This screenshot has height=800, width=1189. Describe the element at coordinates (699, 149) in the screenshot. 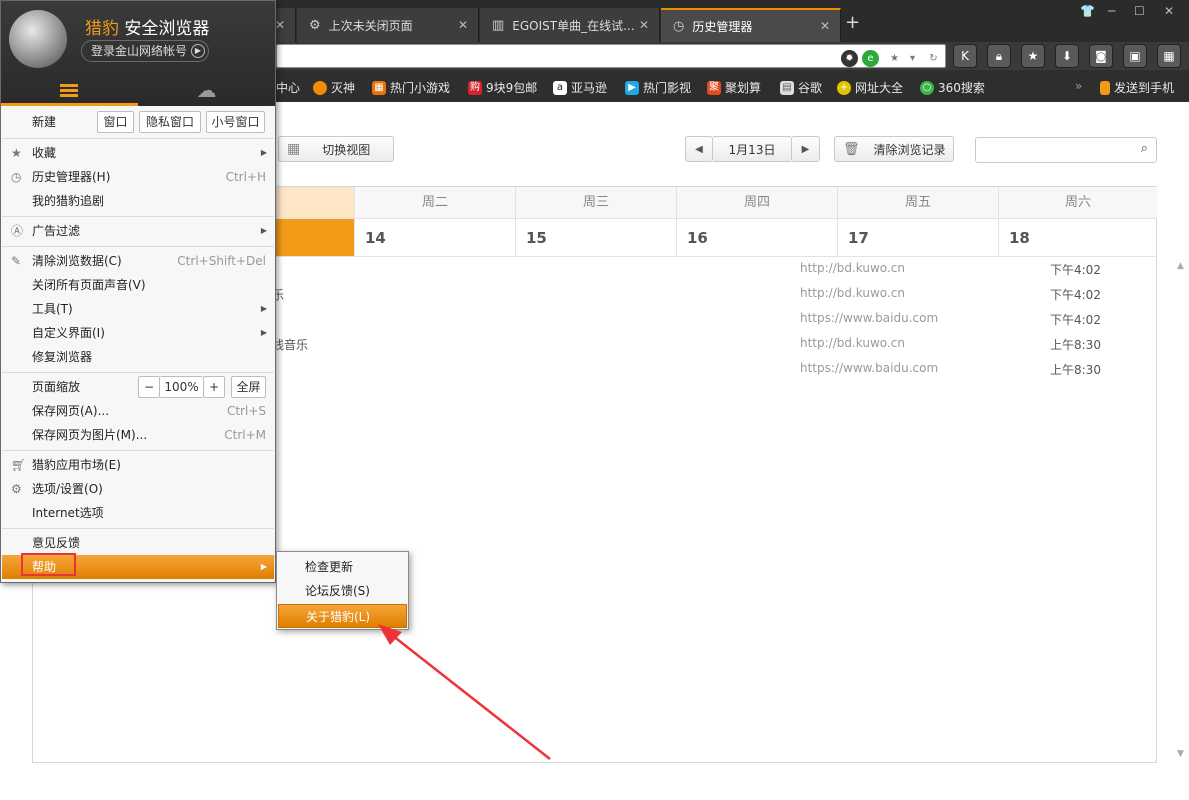

I see `prev-date-button: ◀` at that location.